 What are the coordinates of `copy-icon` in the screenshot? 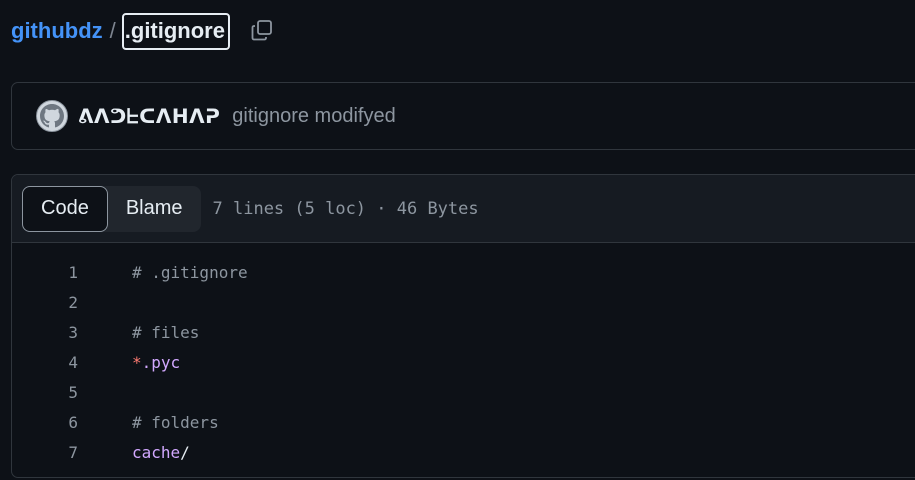 It's located at (261, 30).